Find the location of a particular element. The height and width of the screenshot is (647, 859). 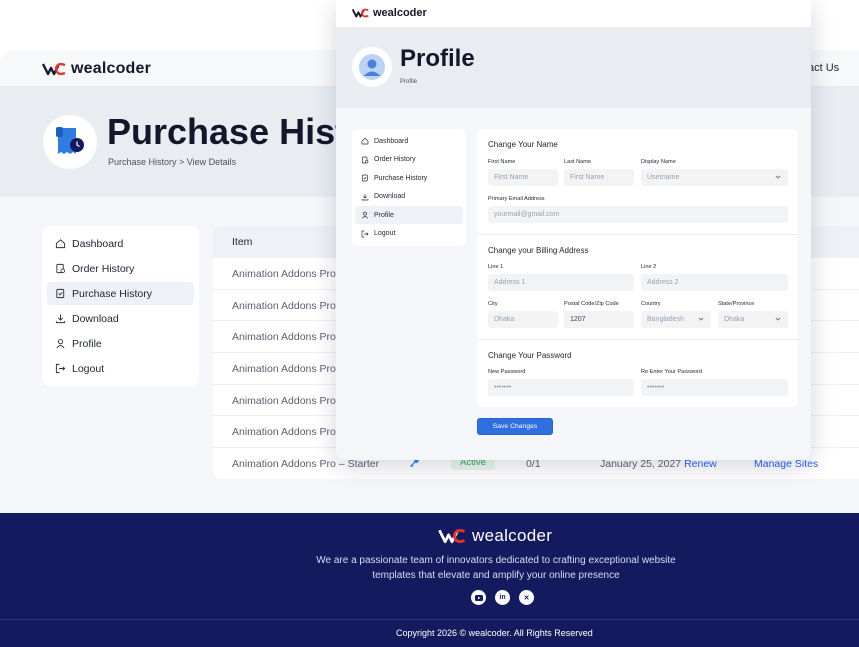

save-changes-button: Save Changes is located at coordinates (515, 426).